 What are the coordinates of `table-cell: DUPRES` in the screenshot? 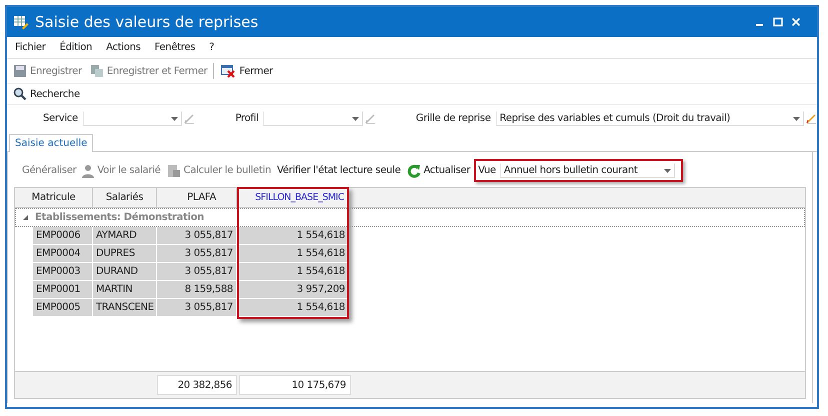 It's located at (125, 254).